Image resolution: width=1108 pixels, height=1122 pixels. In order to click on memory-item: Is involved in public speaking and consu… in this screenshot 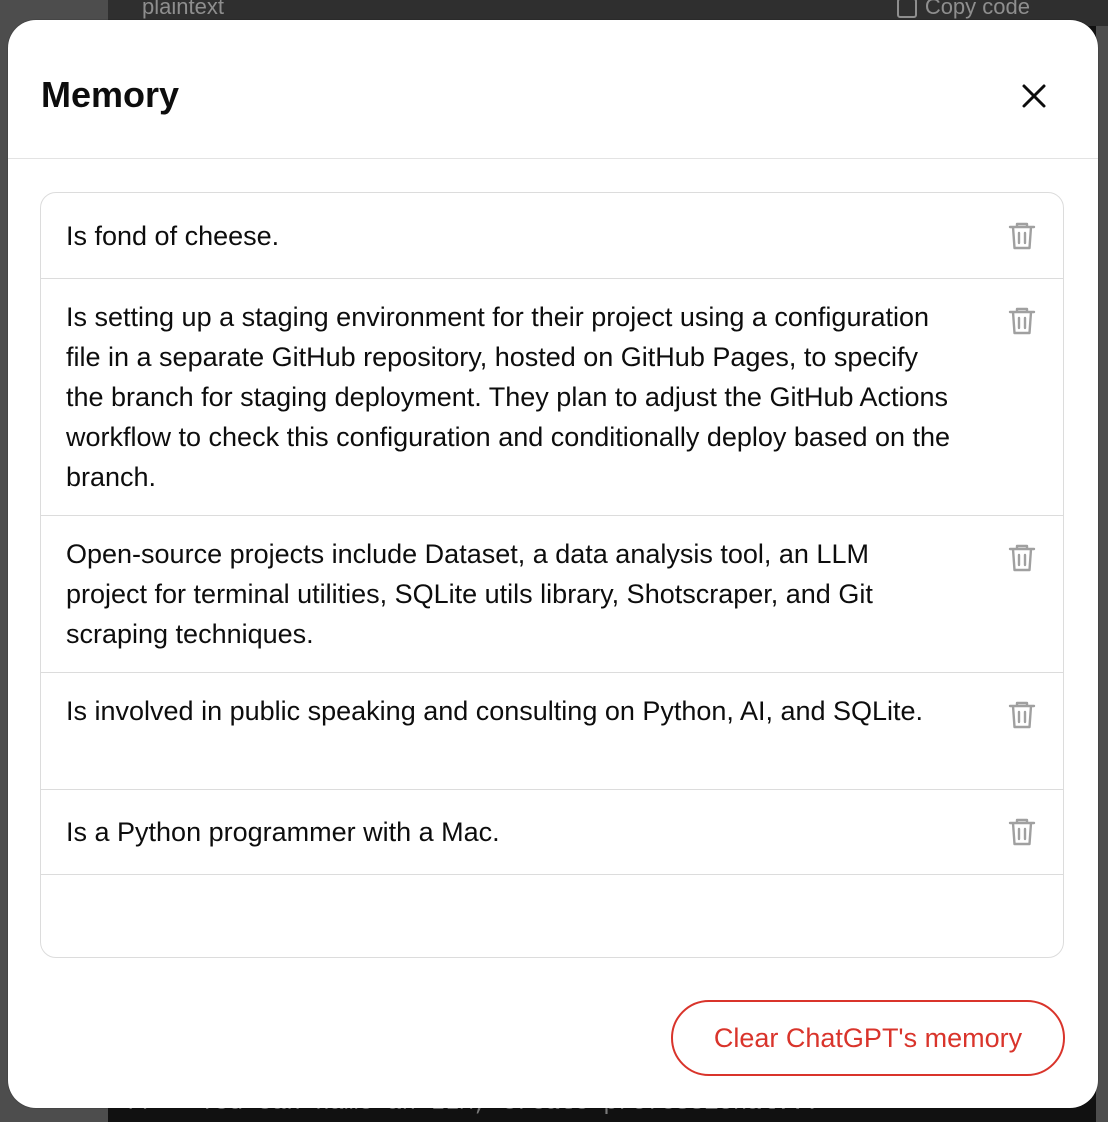, I will do `click(552, 731)`.